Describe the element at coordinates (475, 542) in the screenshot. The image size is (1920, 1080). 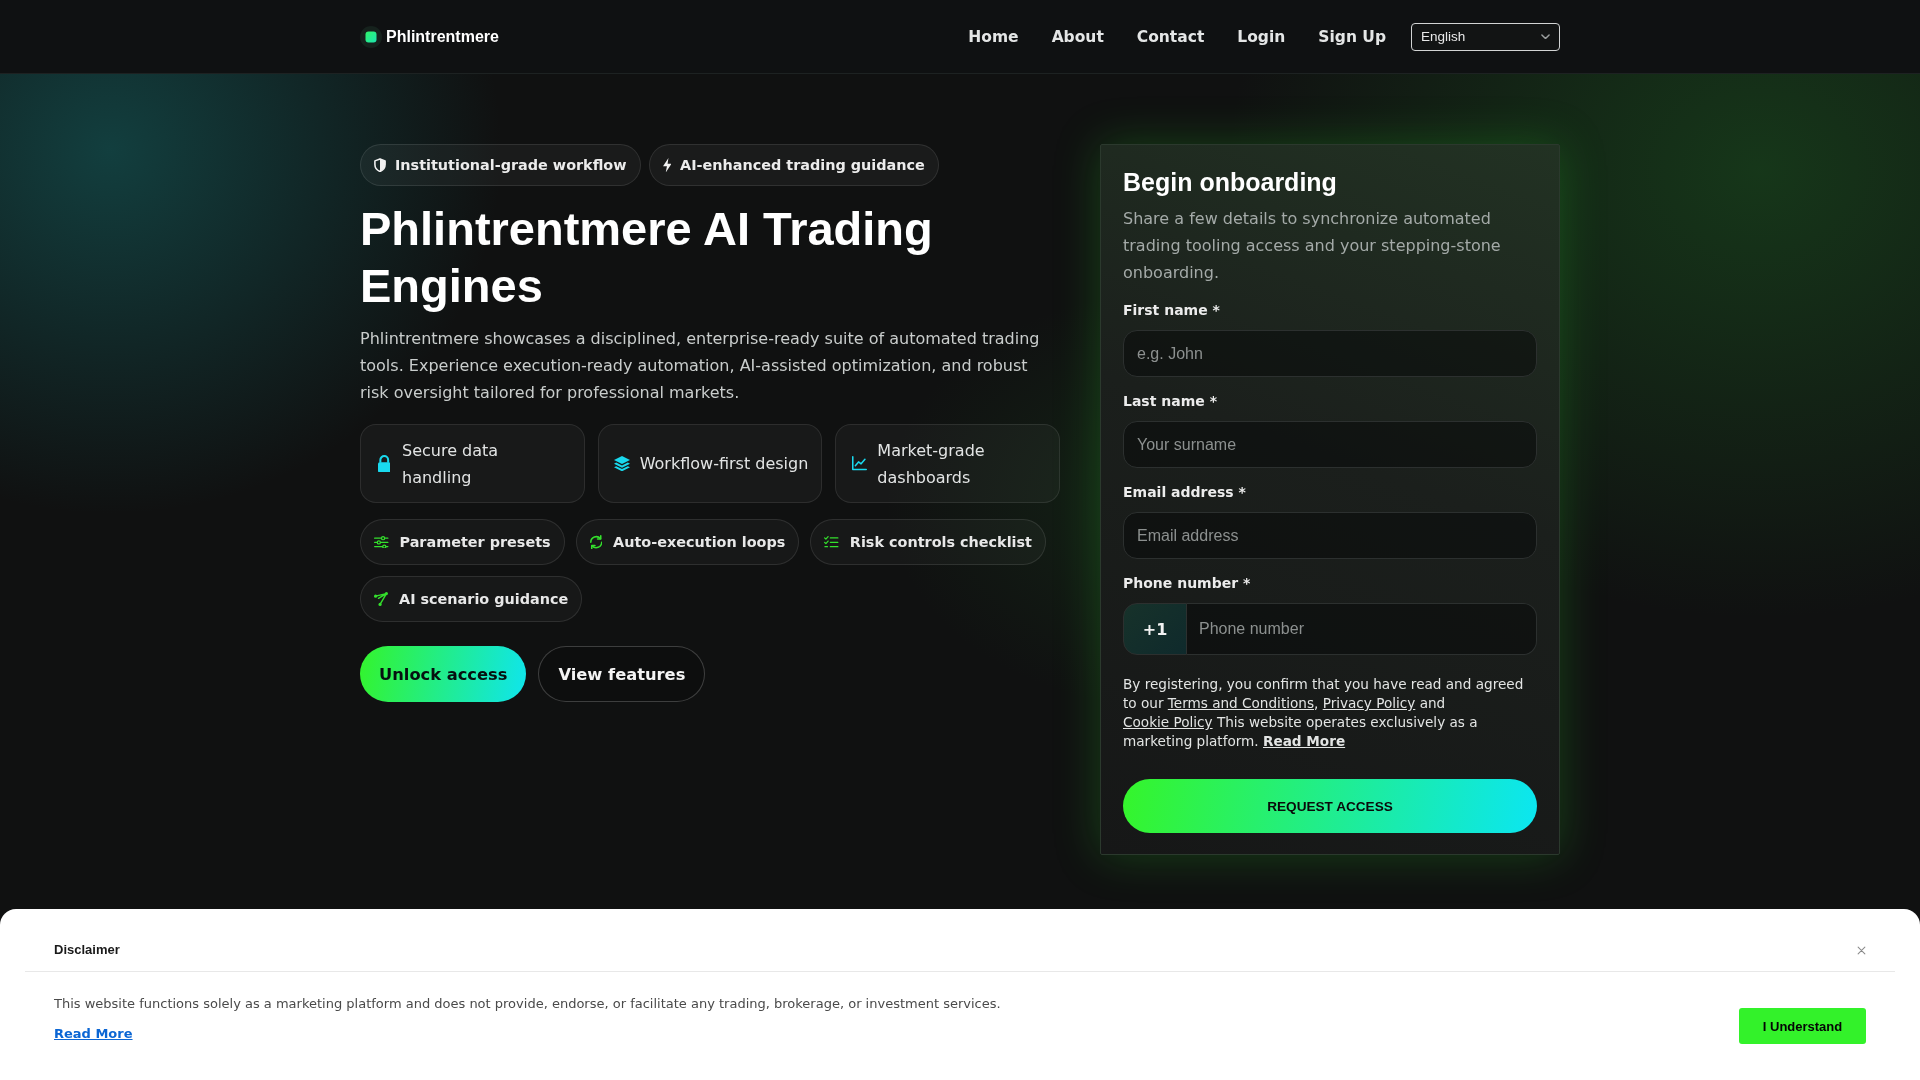
I see `capability-tag-text: Parameter presets` at that location.